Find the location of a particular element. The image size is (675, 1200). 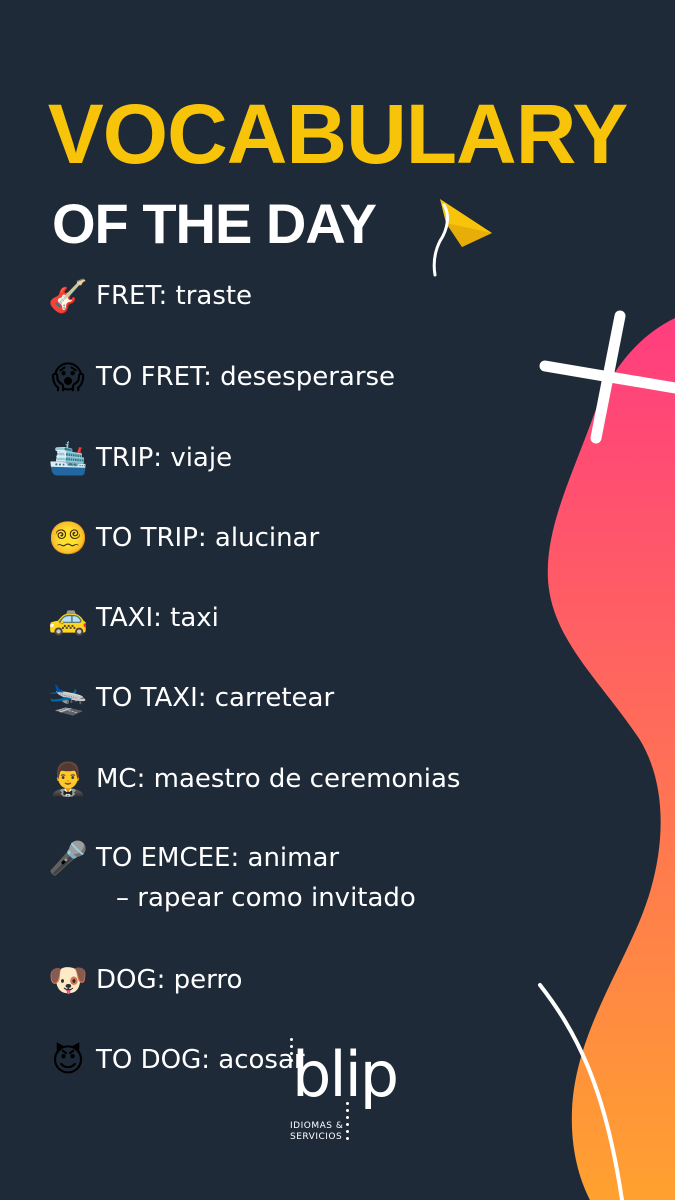

blip-logo: blip IDIOMAS & SERVICIOS is located at coordinates (343, 1097).